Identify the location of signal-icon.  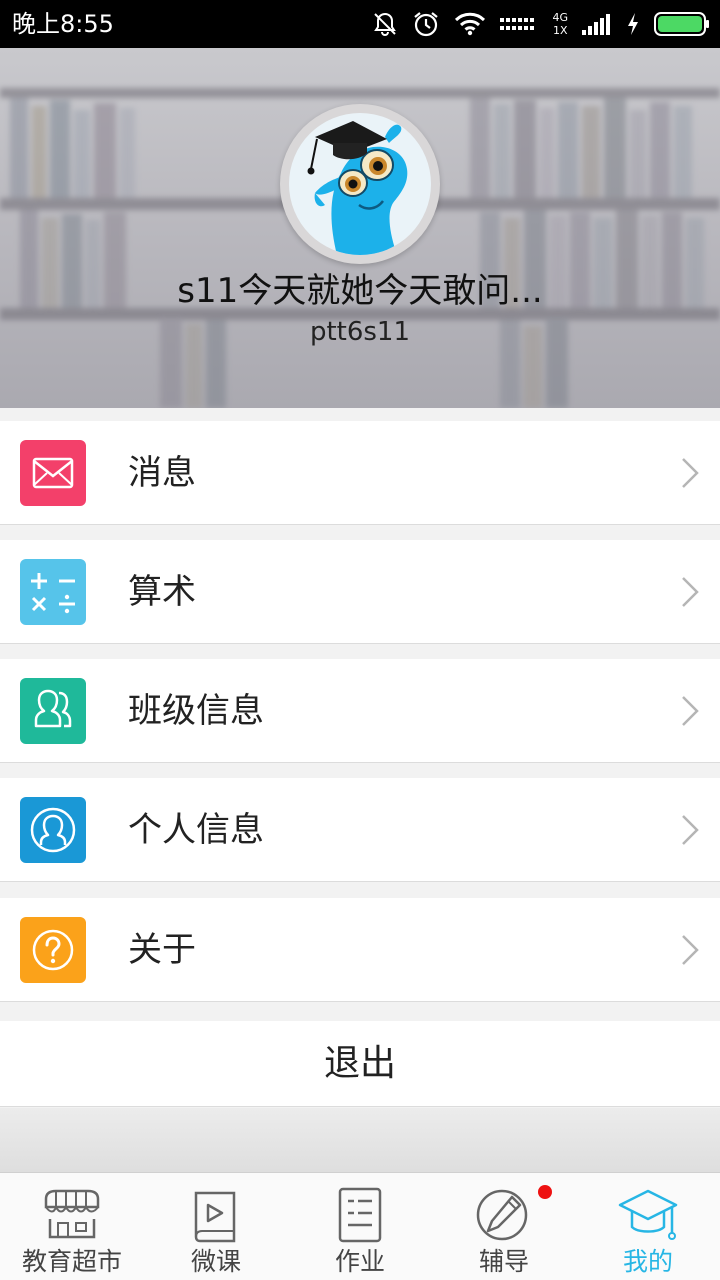
(596, 24).